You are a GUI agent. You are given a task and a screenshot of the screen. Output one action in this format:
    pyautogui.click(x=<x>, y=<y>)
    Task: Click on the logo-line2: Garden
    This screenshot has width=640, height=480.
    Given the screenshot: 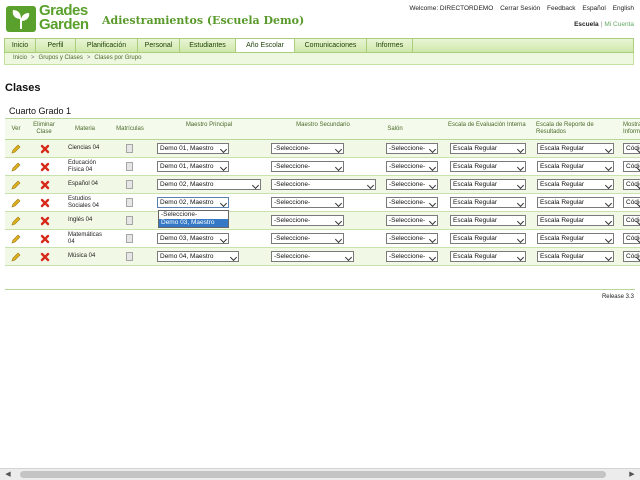 What is the action you would take?
    pyautogui.click(x=64, y=24)
    